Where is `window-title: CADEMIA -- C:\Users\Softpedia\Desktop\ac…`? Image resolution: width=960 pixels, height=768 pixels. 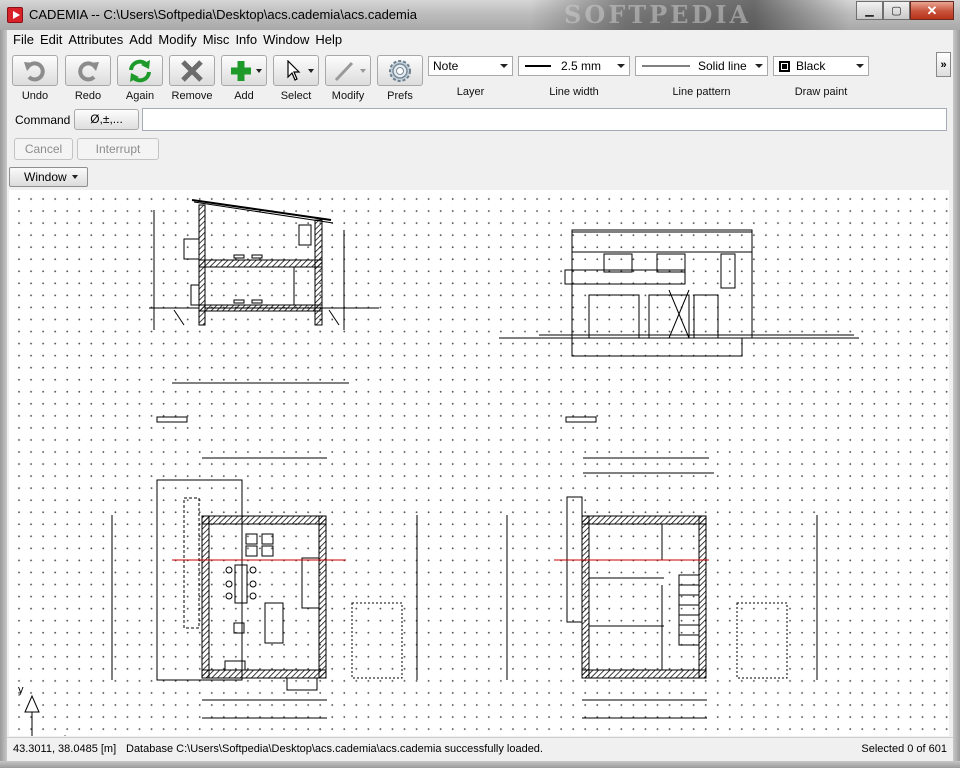
window-title: CADEMIA -- C:\Users\Softpedia\Desktop\ac… is located at coordinates (223, 14).